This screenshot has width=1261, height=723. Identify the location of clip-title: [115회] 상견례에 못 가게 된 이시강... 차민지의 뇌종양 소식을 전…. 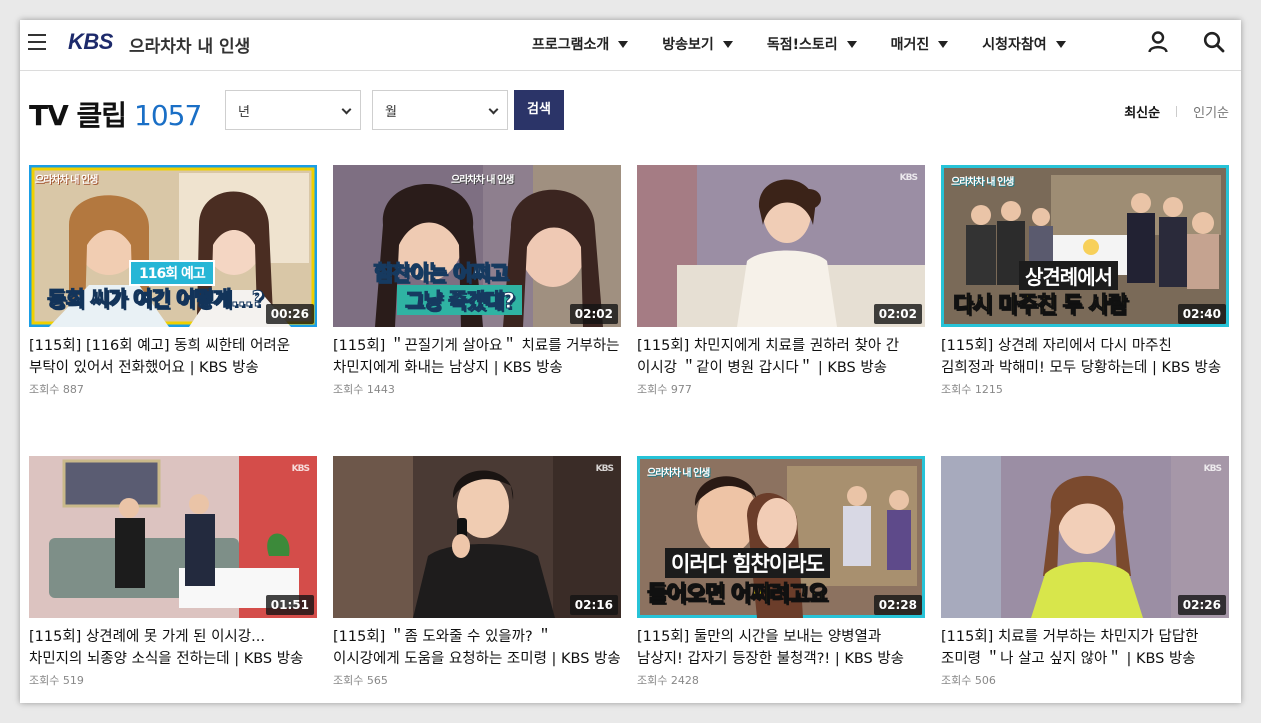
(173, 648).